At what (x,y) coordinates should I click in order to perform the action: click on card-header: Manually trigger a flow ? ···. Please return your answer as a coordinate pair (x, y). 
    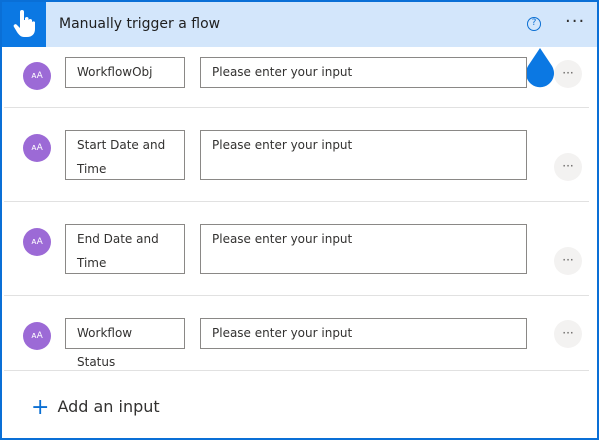
    Looking at the image, I should click on (299, 24).